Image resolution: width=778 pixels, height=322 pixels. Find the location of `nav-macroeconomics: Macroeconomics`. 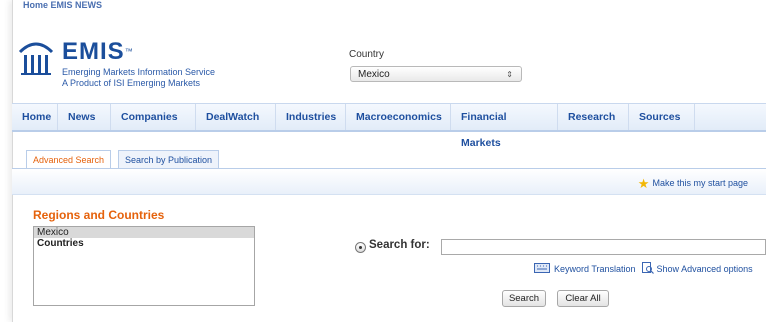

nav-macroeconomics: Macroeconomics is located at coordinates (398, 117).